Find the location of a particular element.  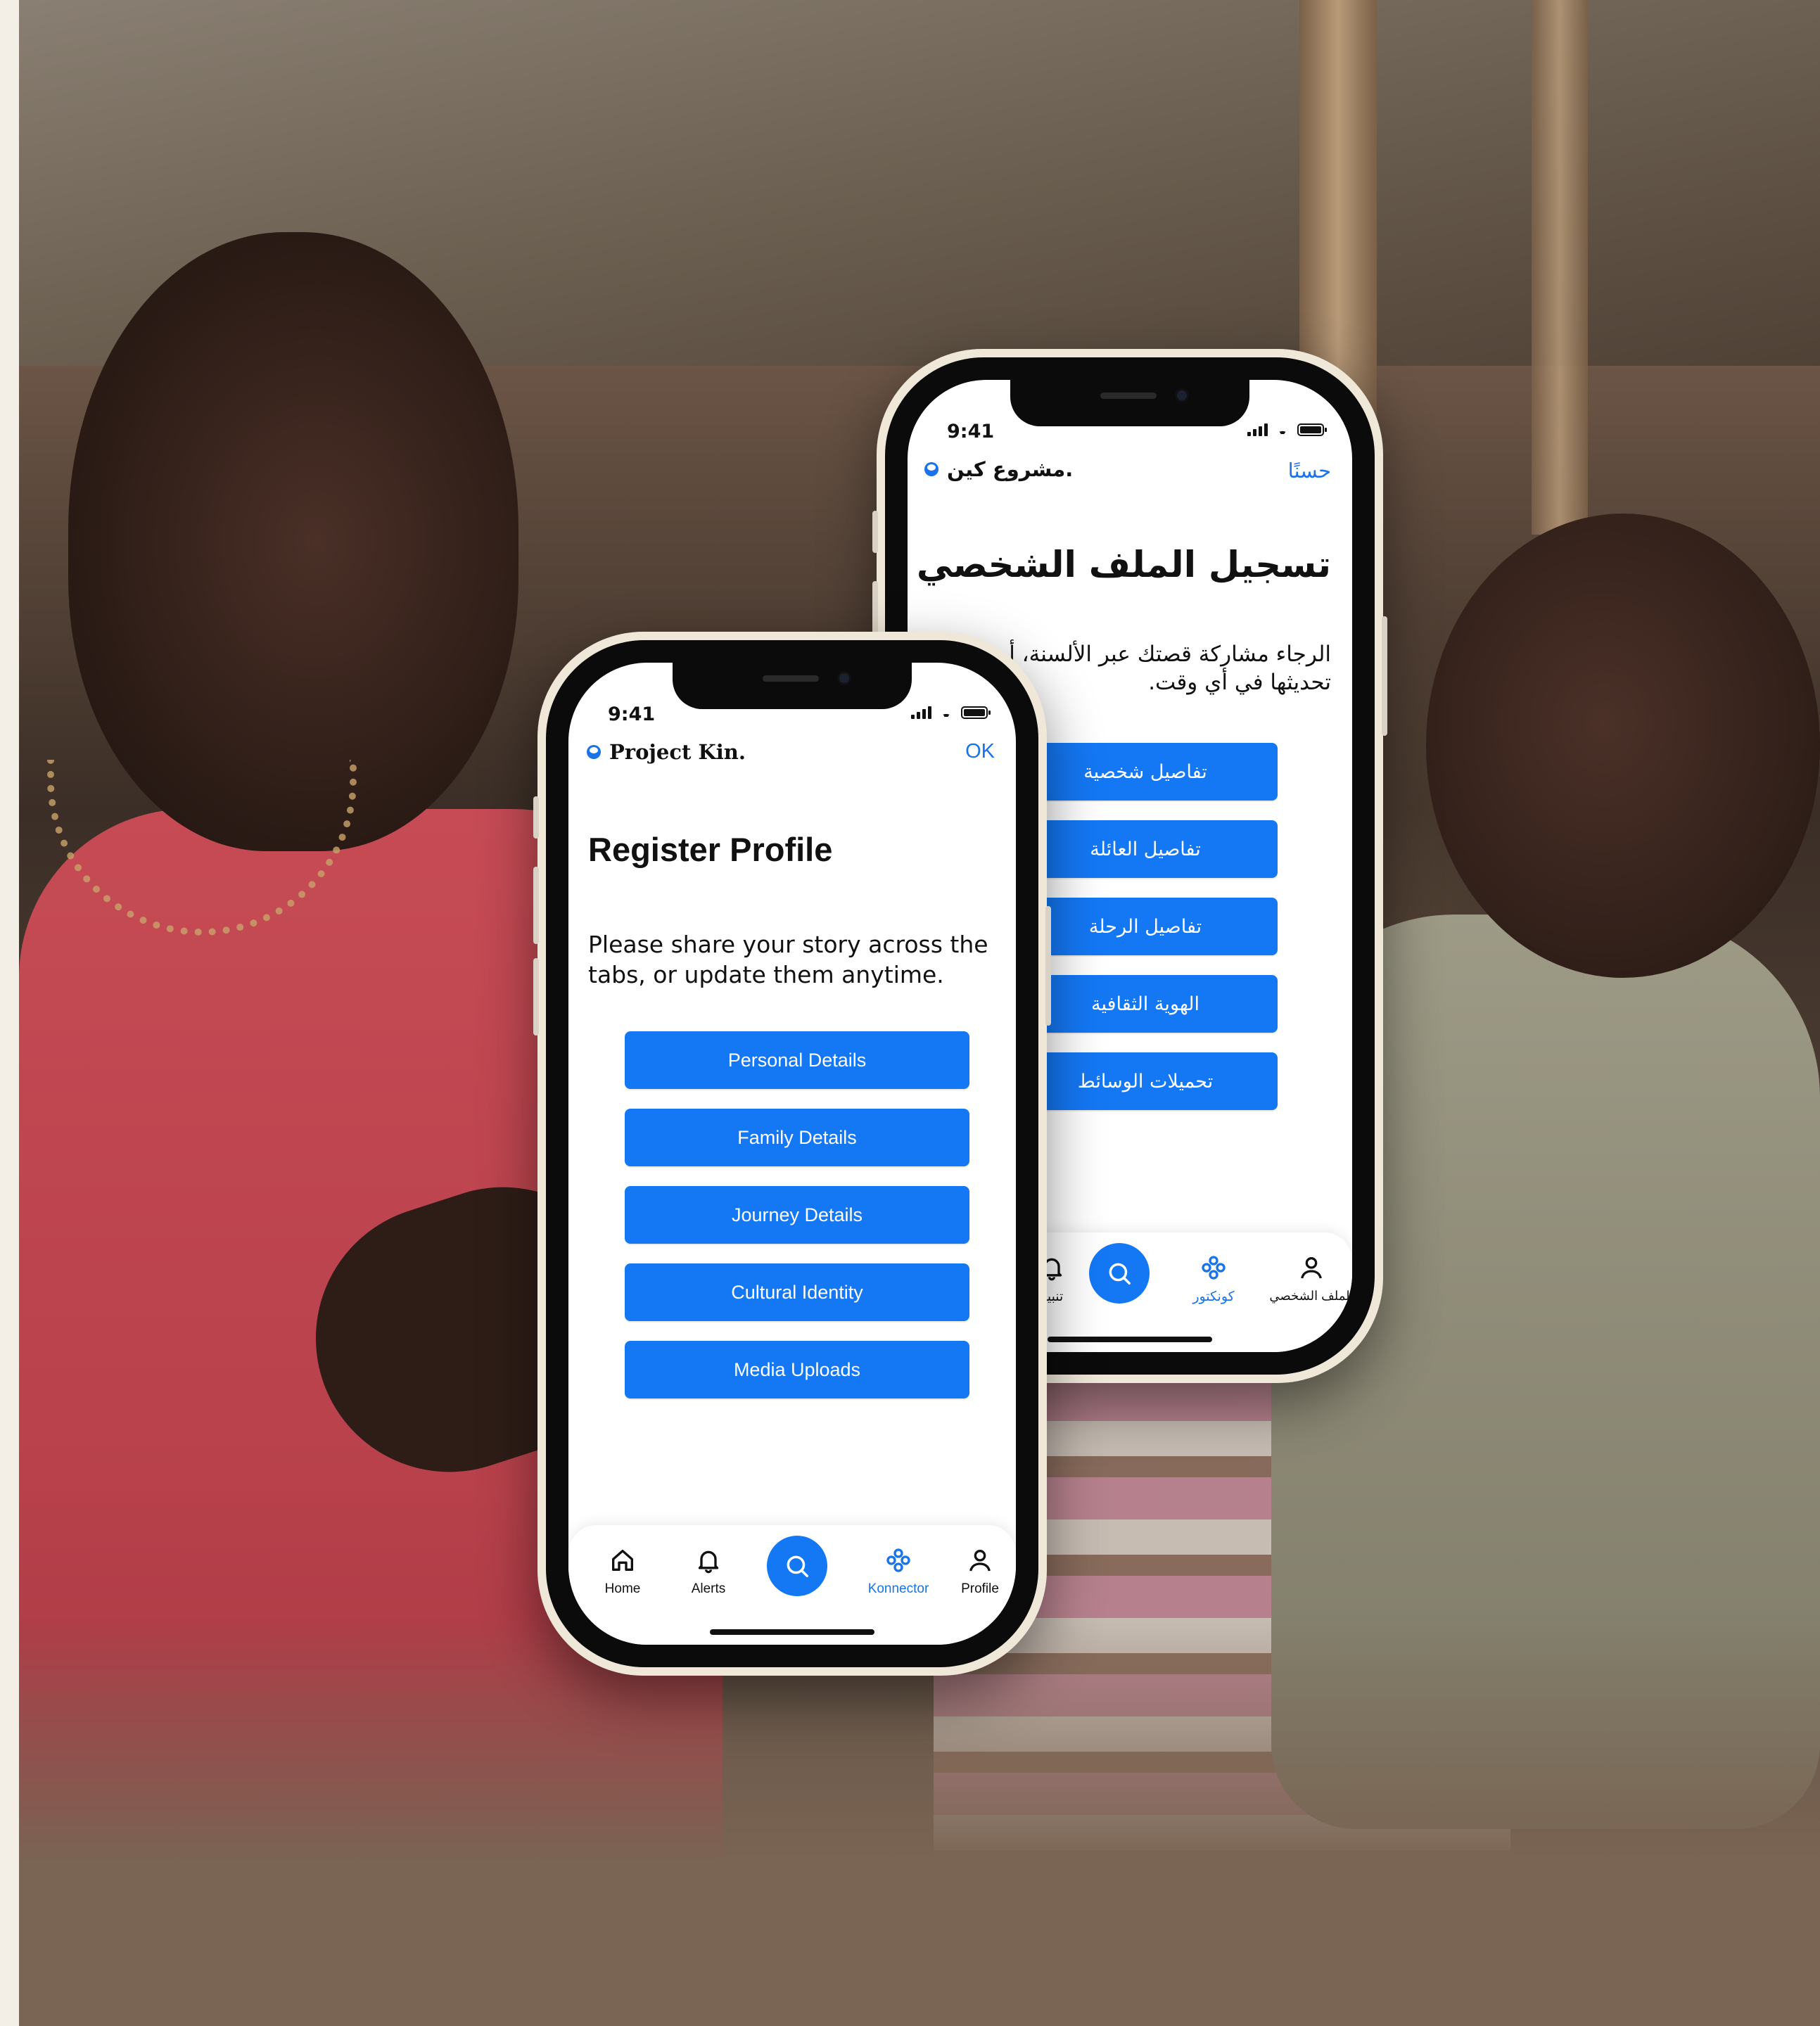

brand-name: مشروع كين. is located at coordinates (1011, 469).